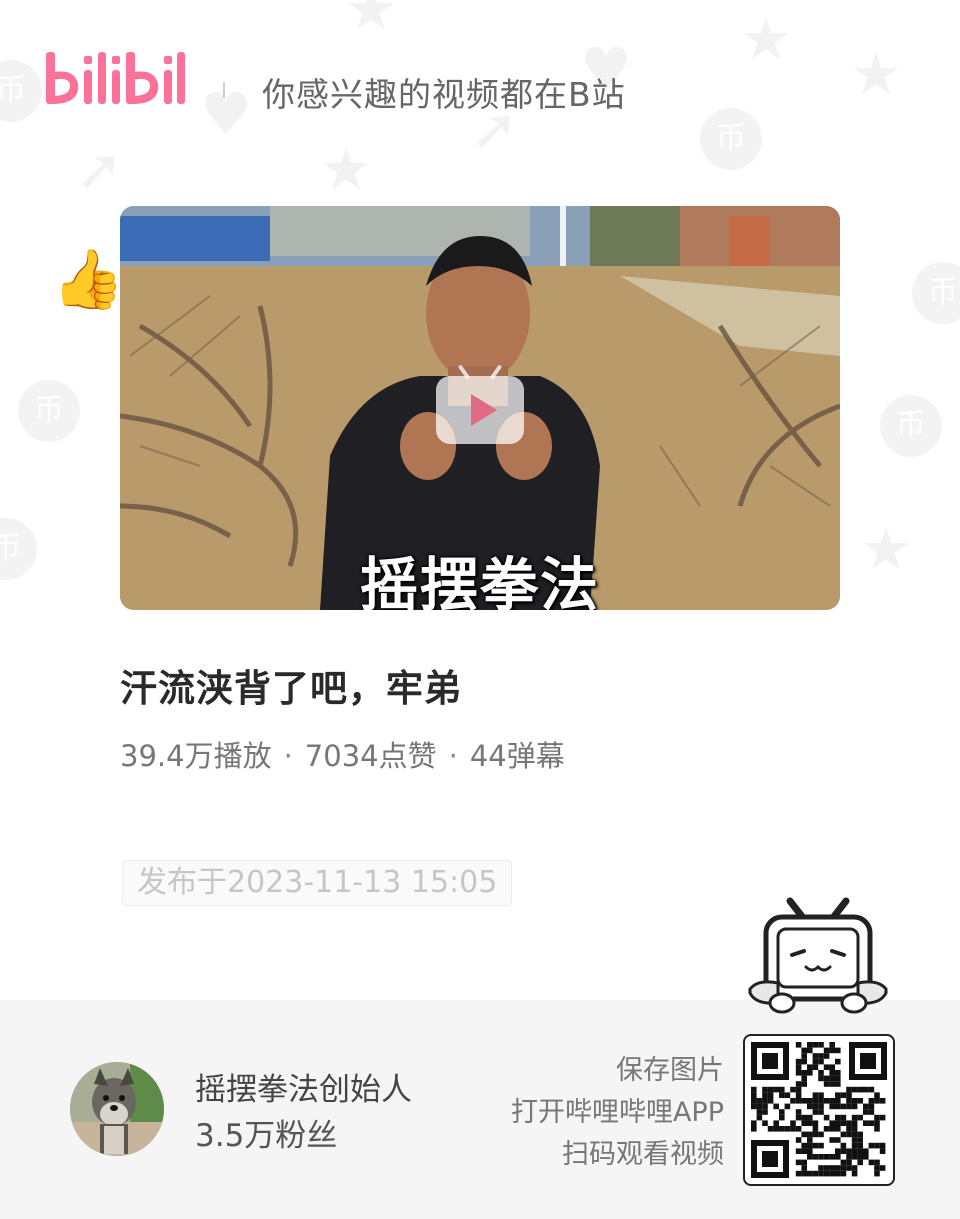 Image resolution: width=960 pixels, height=1219 pixels. What do you see at coordinates (196, 756) in the screenshot?
I see `play-count: 39.4万播放` at bounding box center [196, 756].